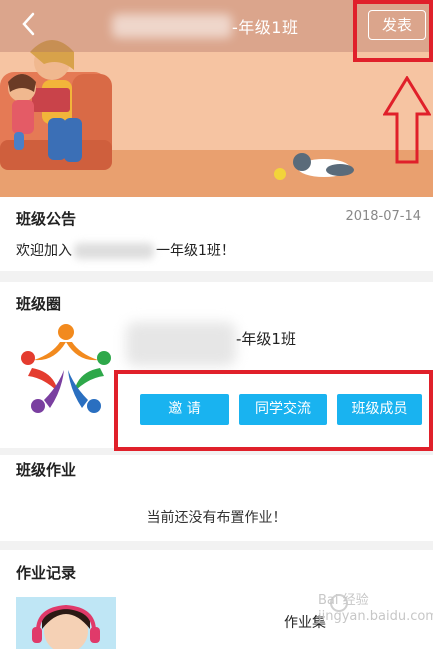  I want to click on notice-heading: 班级公告, so click(46, 219).